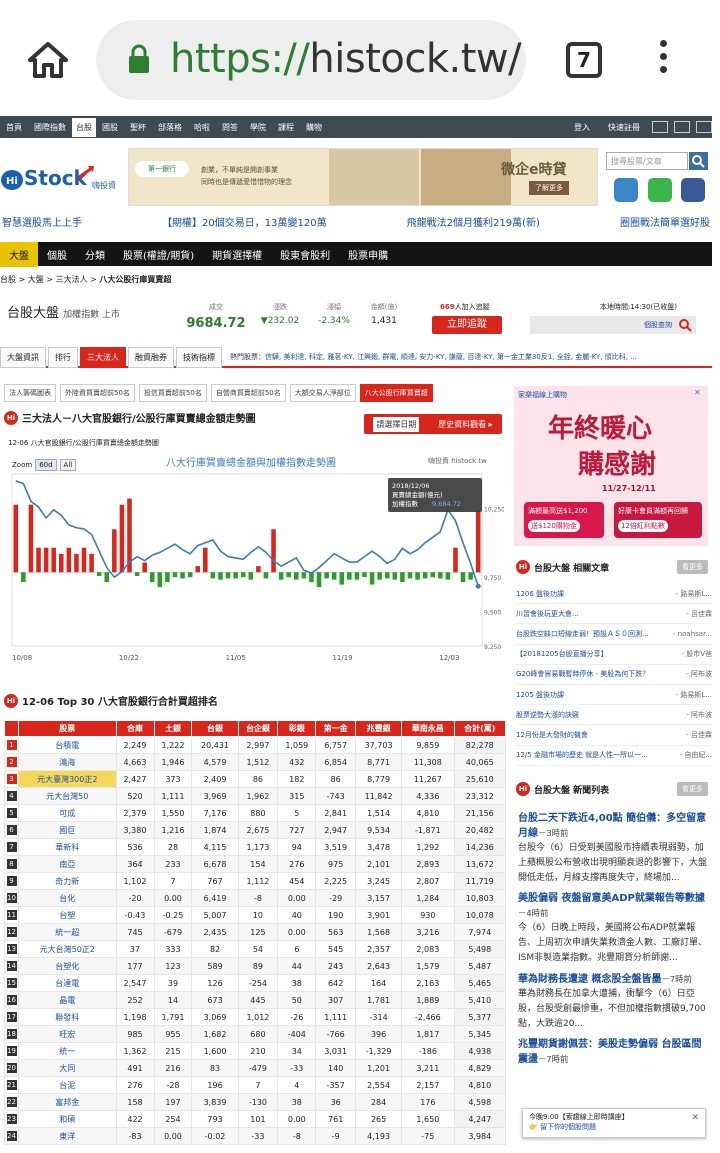  What do you see at coordinates (57, 254) in the screenshot?
I see `mainnav-item: 個股` at bounding box center [57, 254].